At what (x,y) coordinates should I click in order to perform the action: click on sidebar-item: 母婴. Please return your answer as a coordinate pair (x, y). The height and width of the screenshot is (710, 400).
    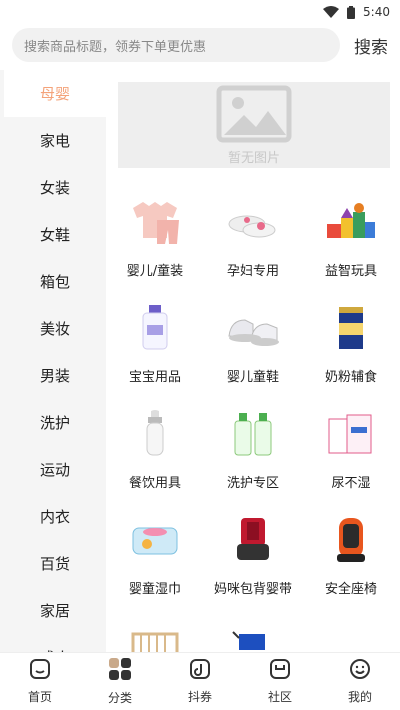
    Looking at the image, I should click on (55, 93).